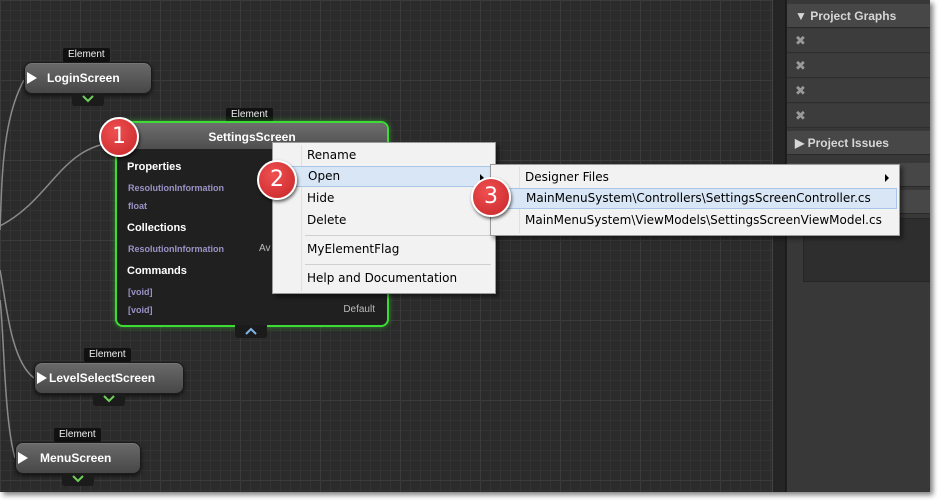  What do you see at coordinates (491, 197) in the screenshot?
I see `callout-badge-3: 3` at bounding box center [491, 197].